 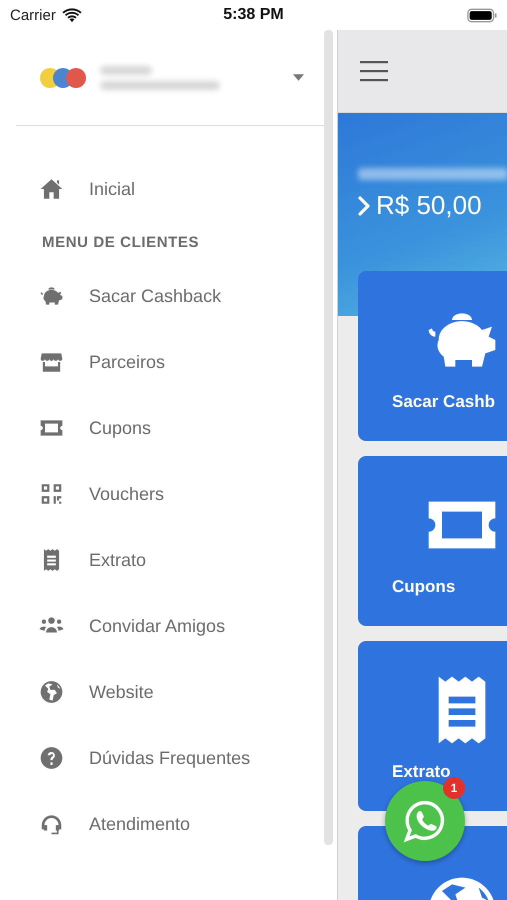 What do you see at coordinates (162, 189) in the screenshot?
I see `menu-item: Inicial` at bounding box center [162, 189].